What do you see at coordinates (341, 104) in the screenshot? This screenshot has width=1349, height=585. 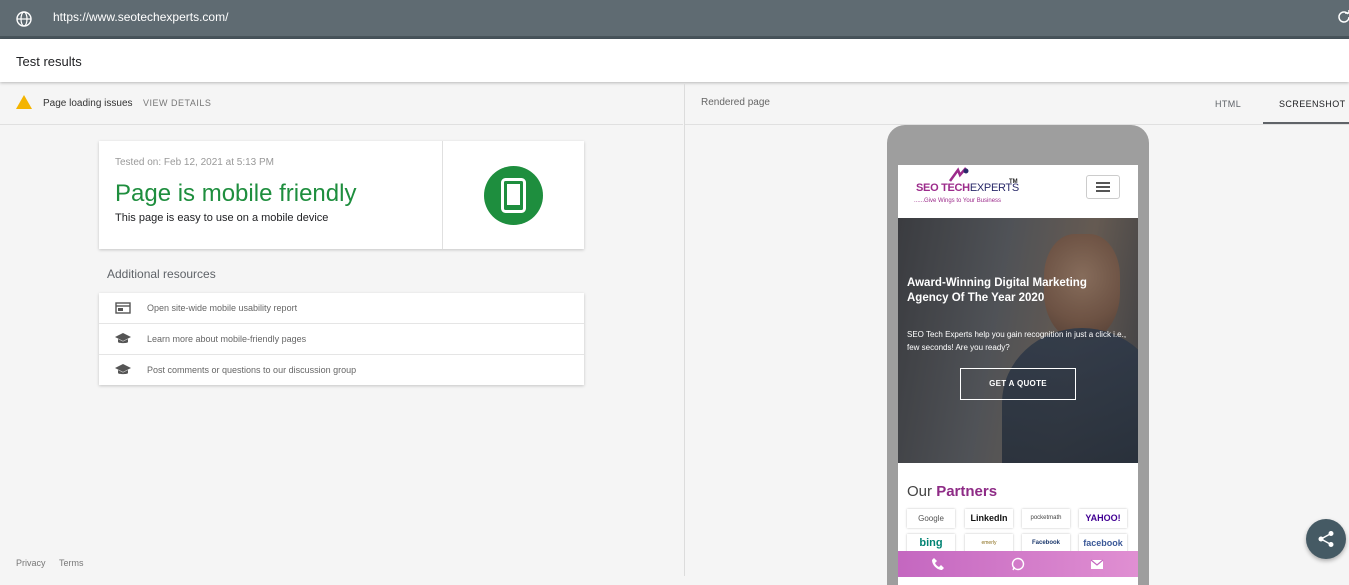 I see `page-loading-issues-bar: Page loading issues VIEW DETAILS` at bounding box center [341, 104].